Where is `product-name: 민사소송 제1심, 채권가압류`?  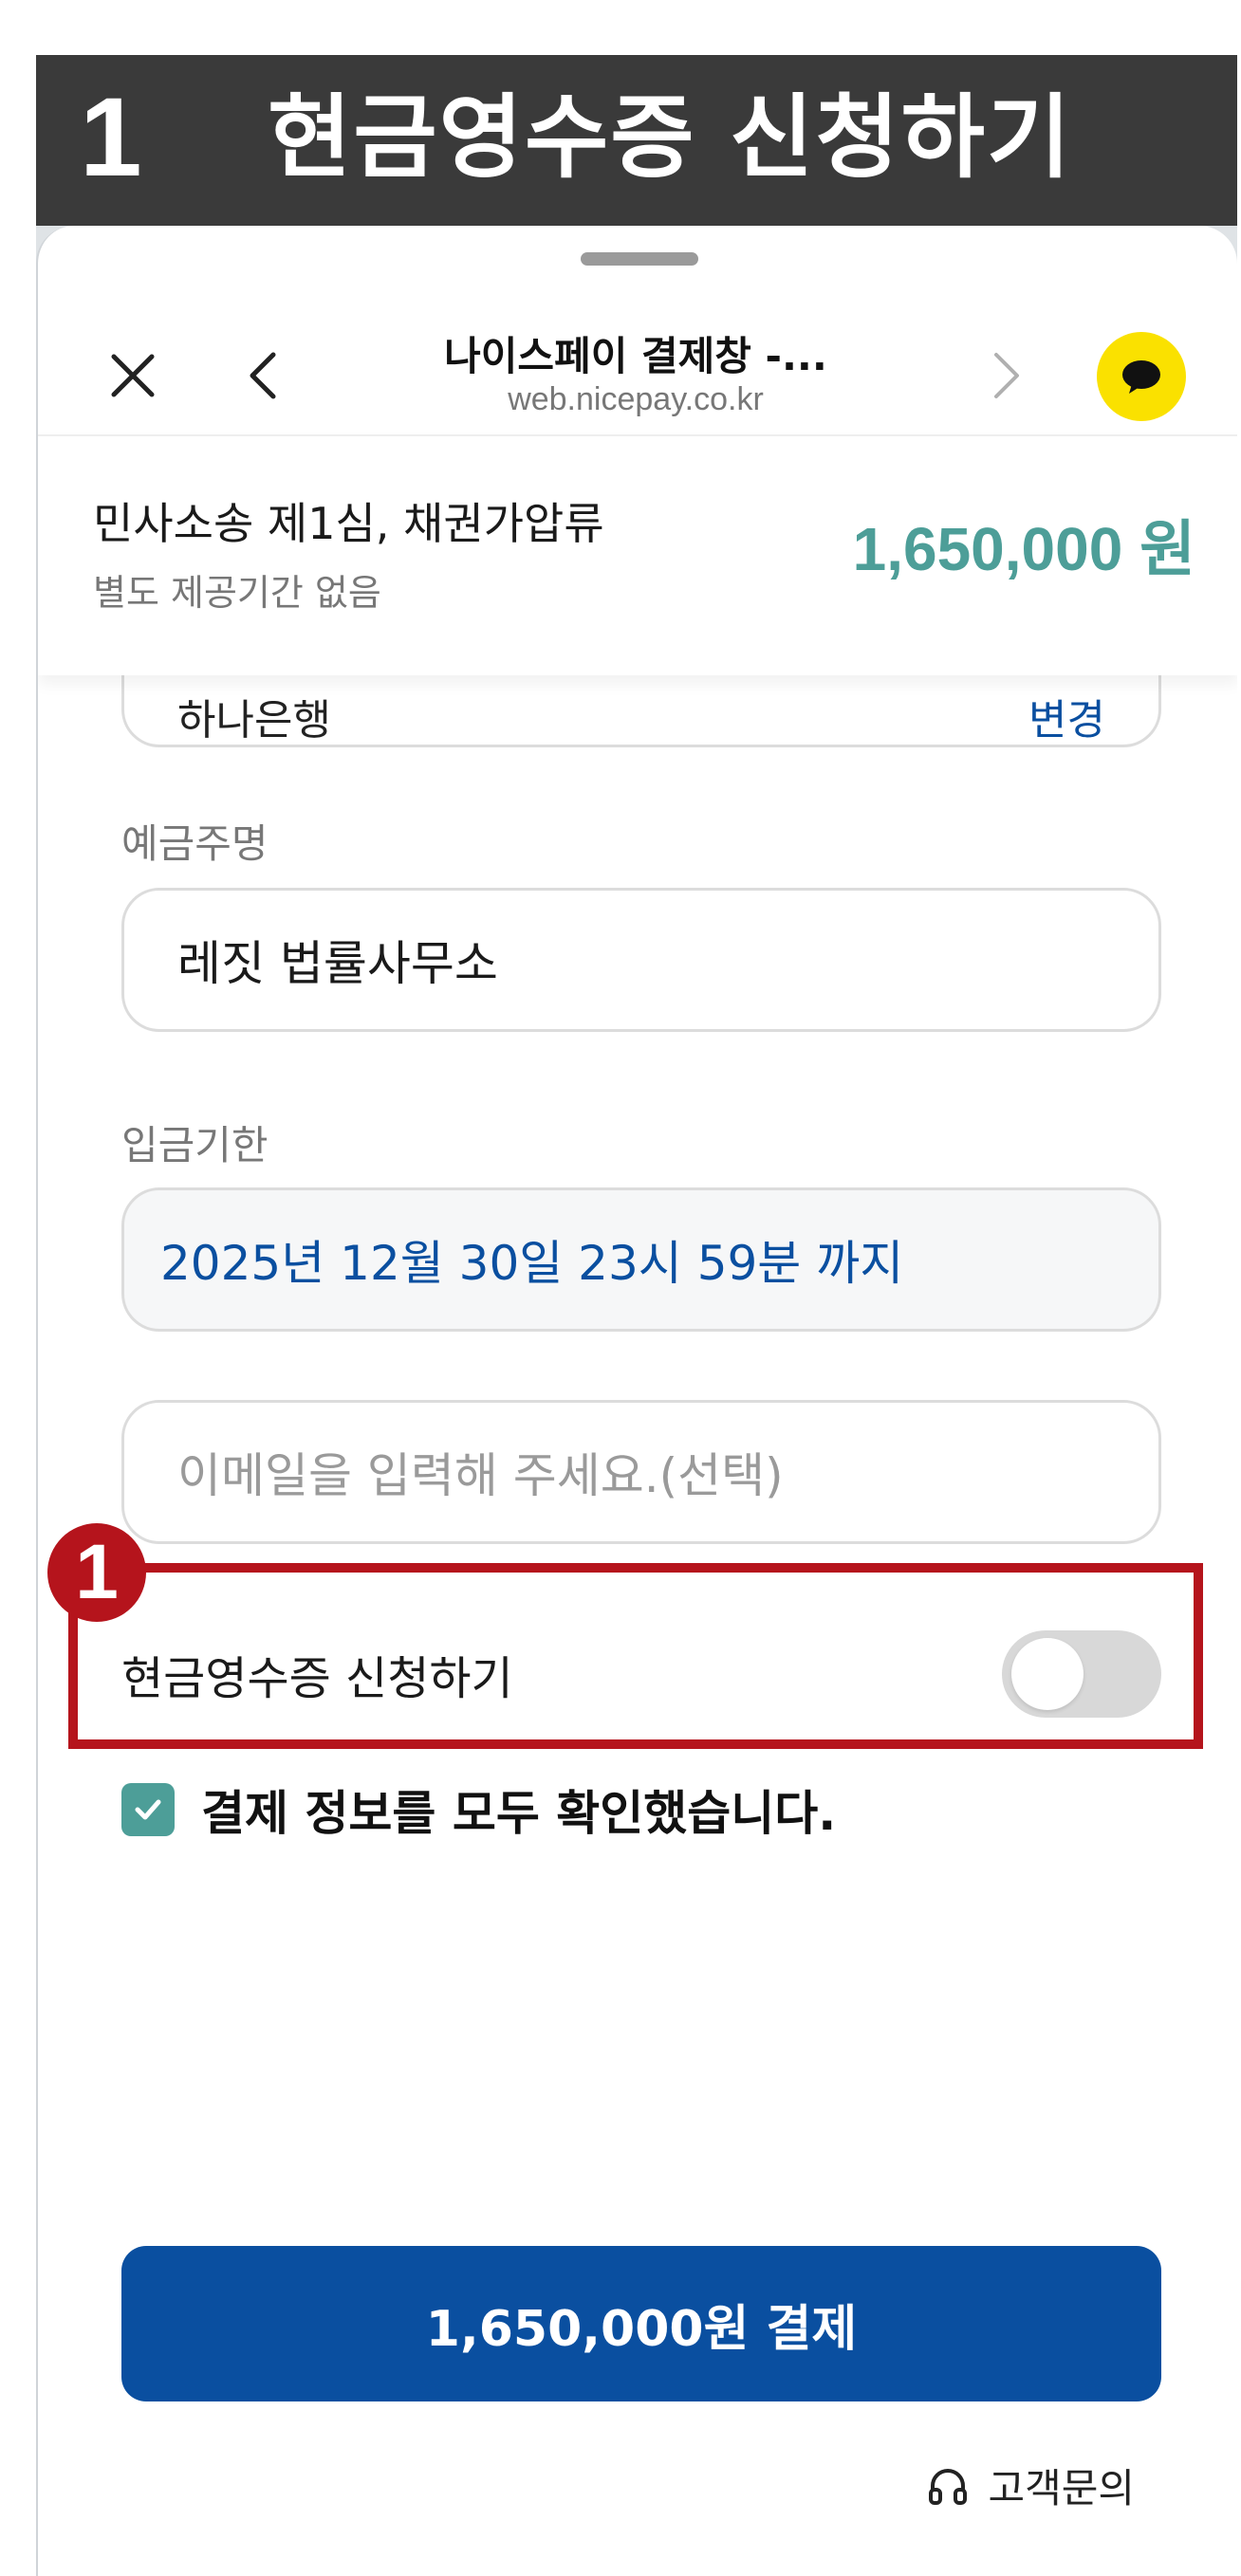
product-name: 민사소송 제1심, 채권가압류 is located at coordinates (348, 523).